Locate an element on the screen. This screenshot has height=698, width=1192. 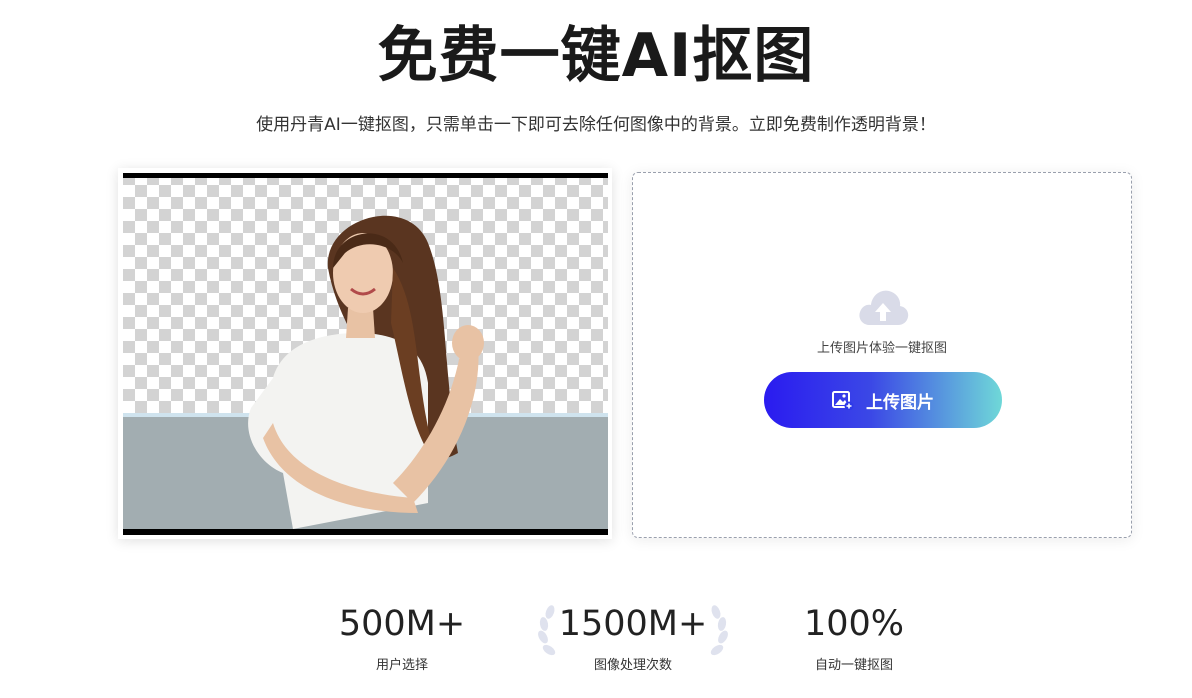
stat-value: 500M+ is located at coordinates (402, 624).